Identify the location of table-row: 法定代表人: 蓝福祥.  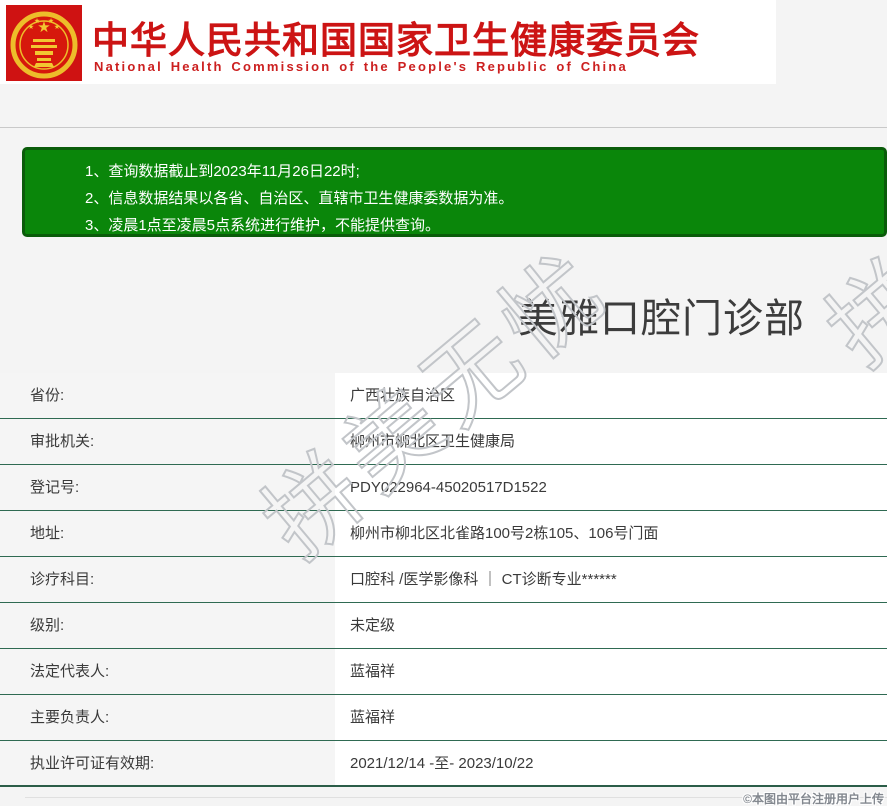
(443, 672).